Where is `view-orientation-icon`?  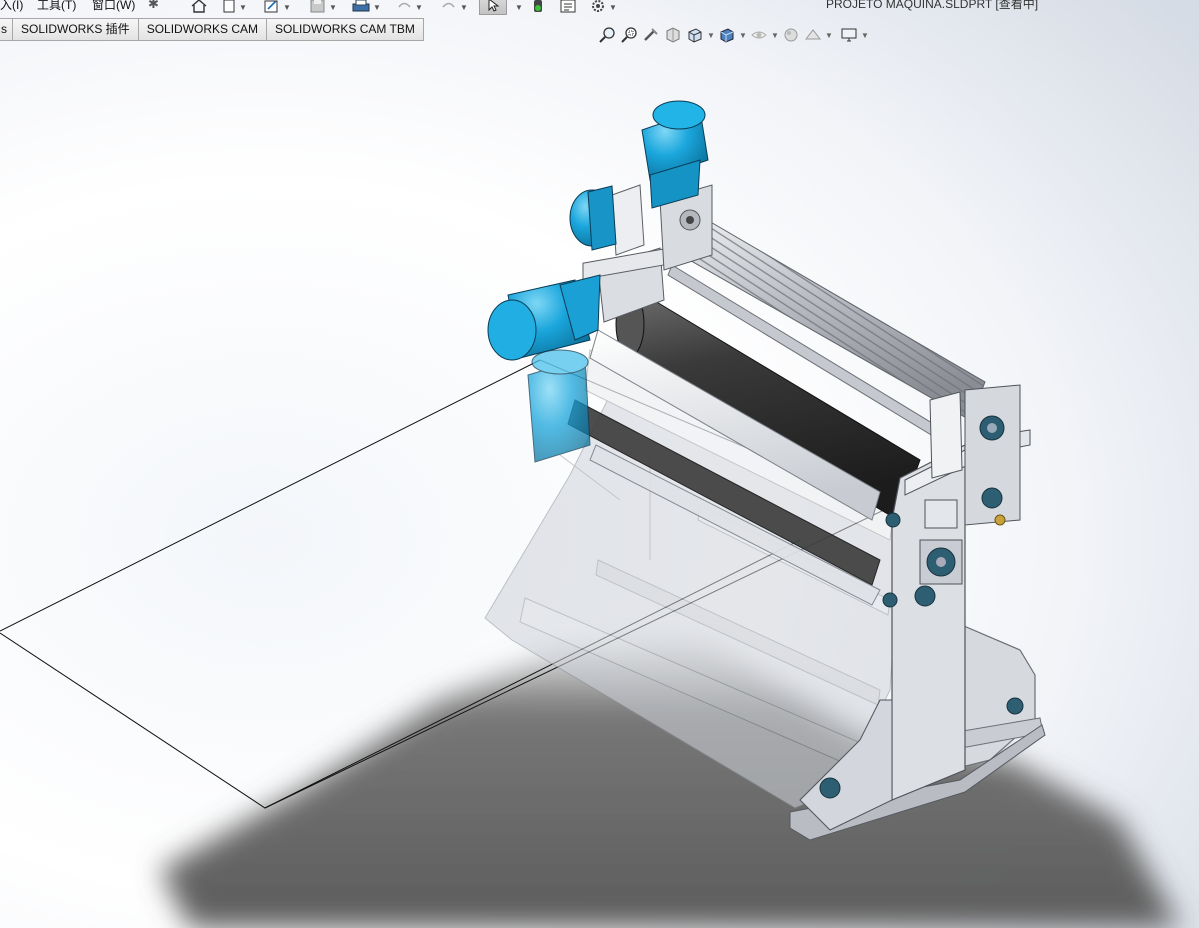 view-orientation-icon is located at coordinates (695, 35).